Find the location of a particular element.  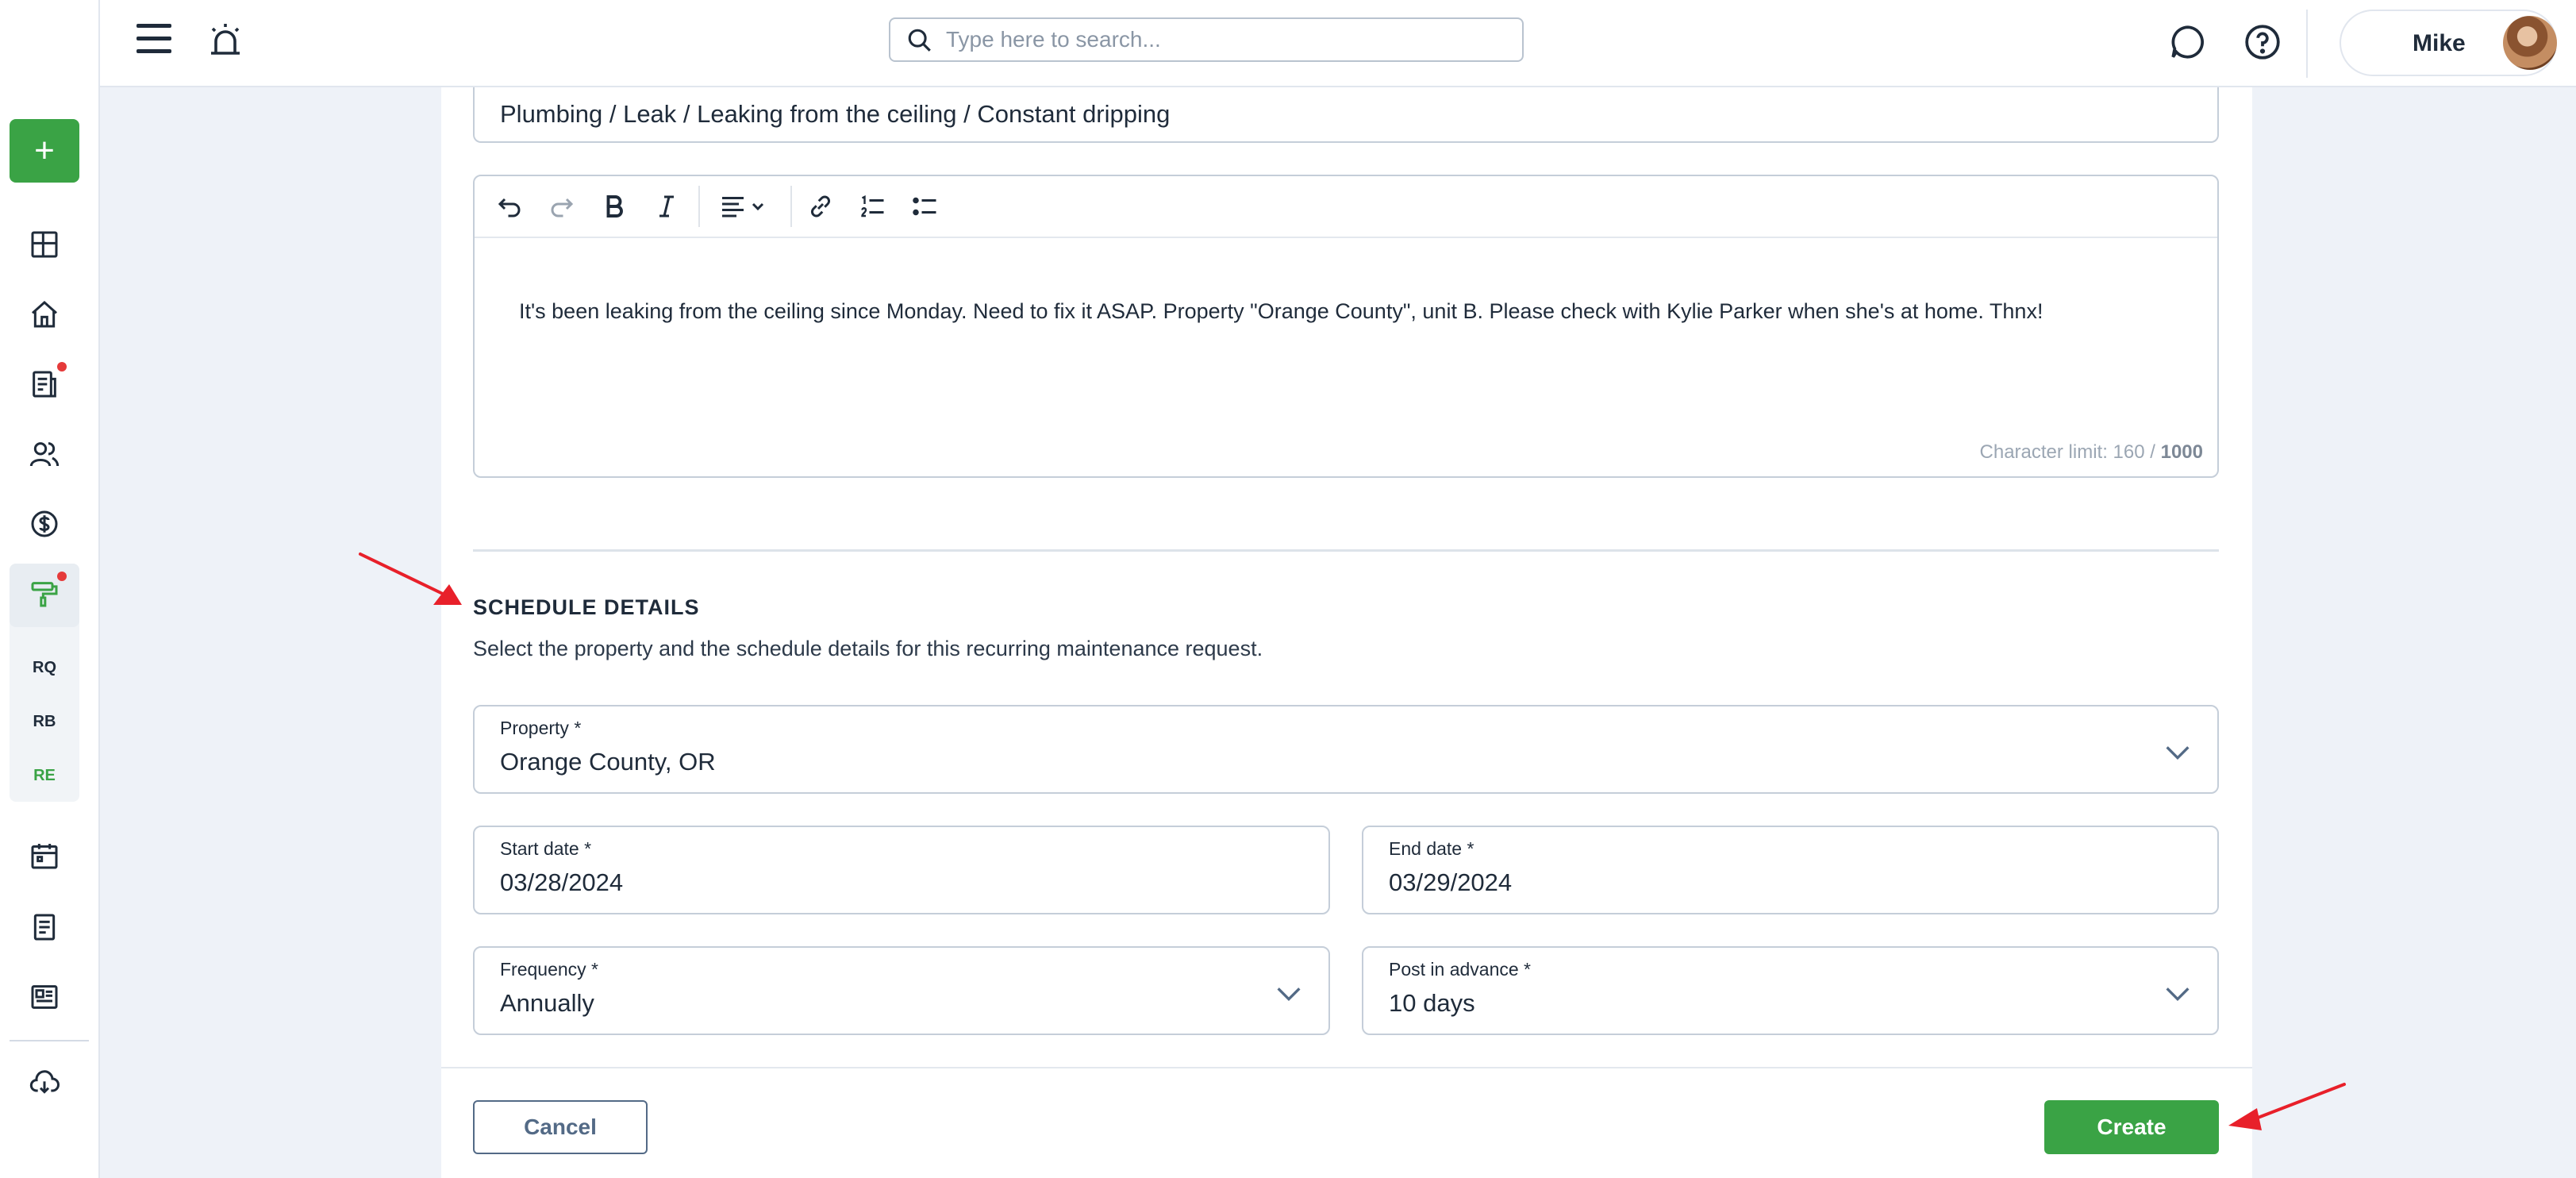

start-date-field: Start date * 03/28/2024 is located at coordinates (901, 870).